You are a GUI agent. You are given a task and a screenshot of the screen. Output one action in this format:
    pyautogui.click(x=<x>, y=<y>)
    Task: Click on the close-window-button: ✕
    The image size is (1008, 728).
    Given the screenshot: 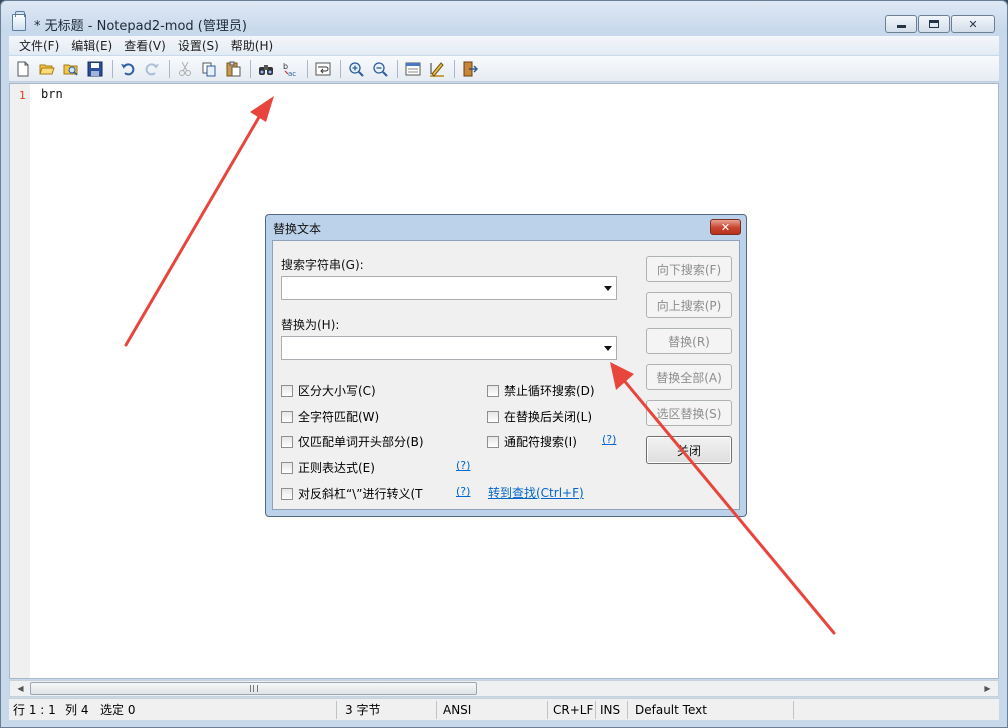 What is the action you would take?
    pyautogui.click(x=973, y=24)
    